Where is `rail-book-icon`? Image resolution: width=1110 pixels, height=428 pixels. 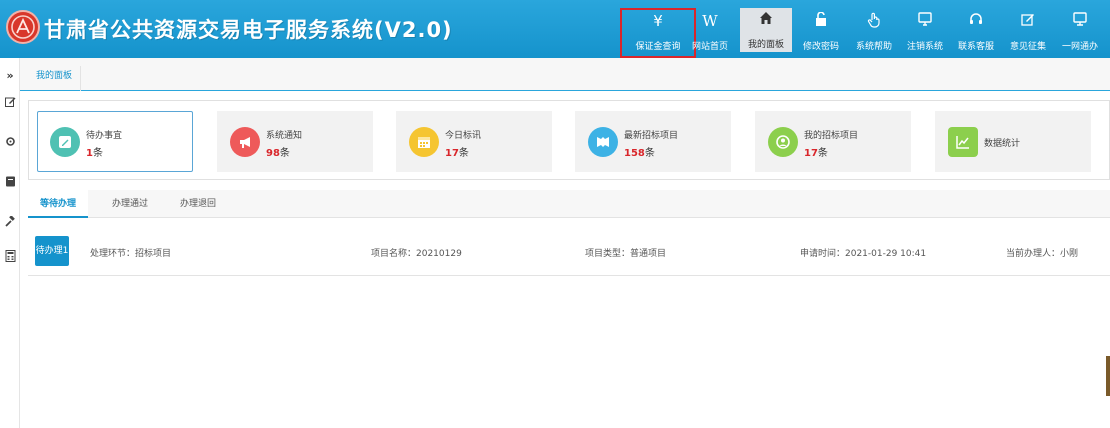
rail-book-icon is located at coordinates (10, 182).